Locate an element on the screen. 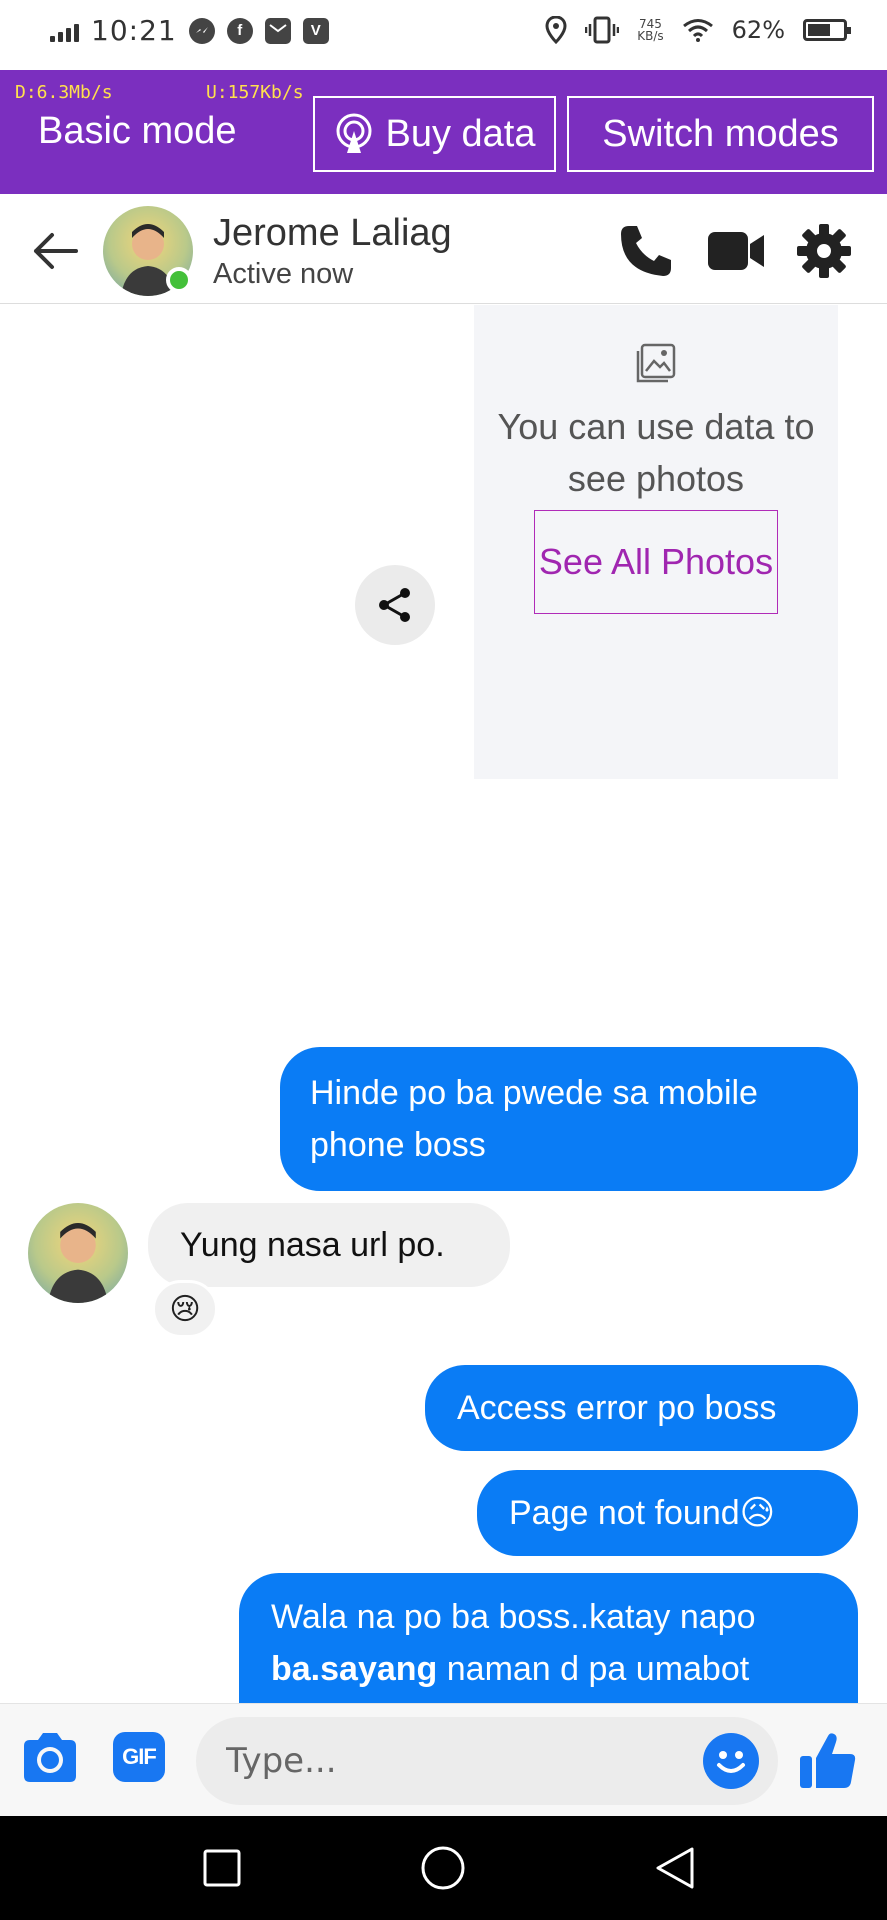  online-indicator is located at coordinates (179, 280).